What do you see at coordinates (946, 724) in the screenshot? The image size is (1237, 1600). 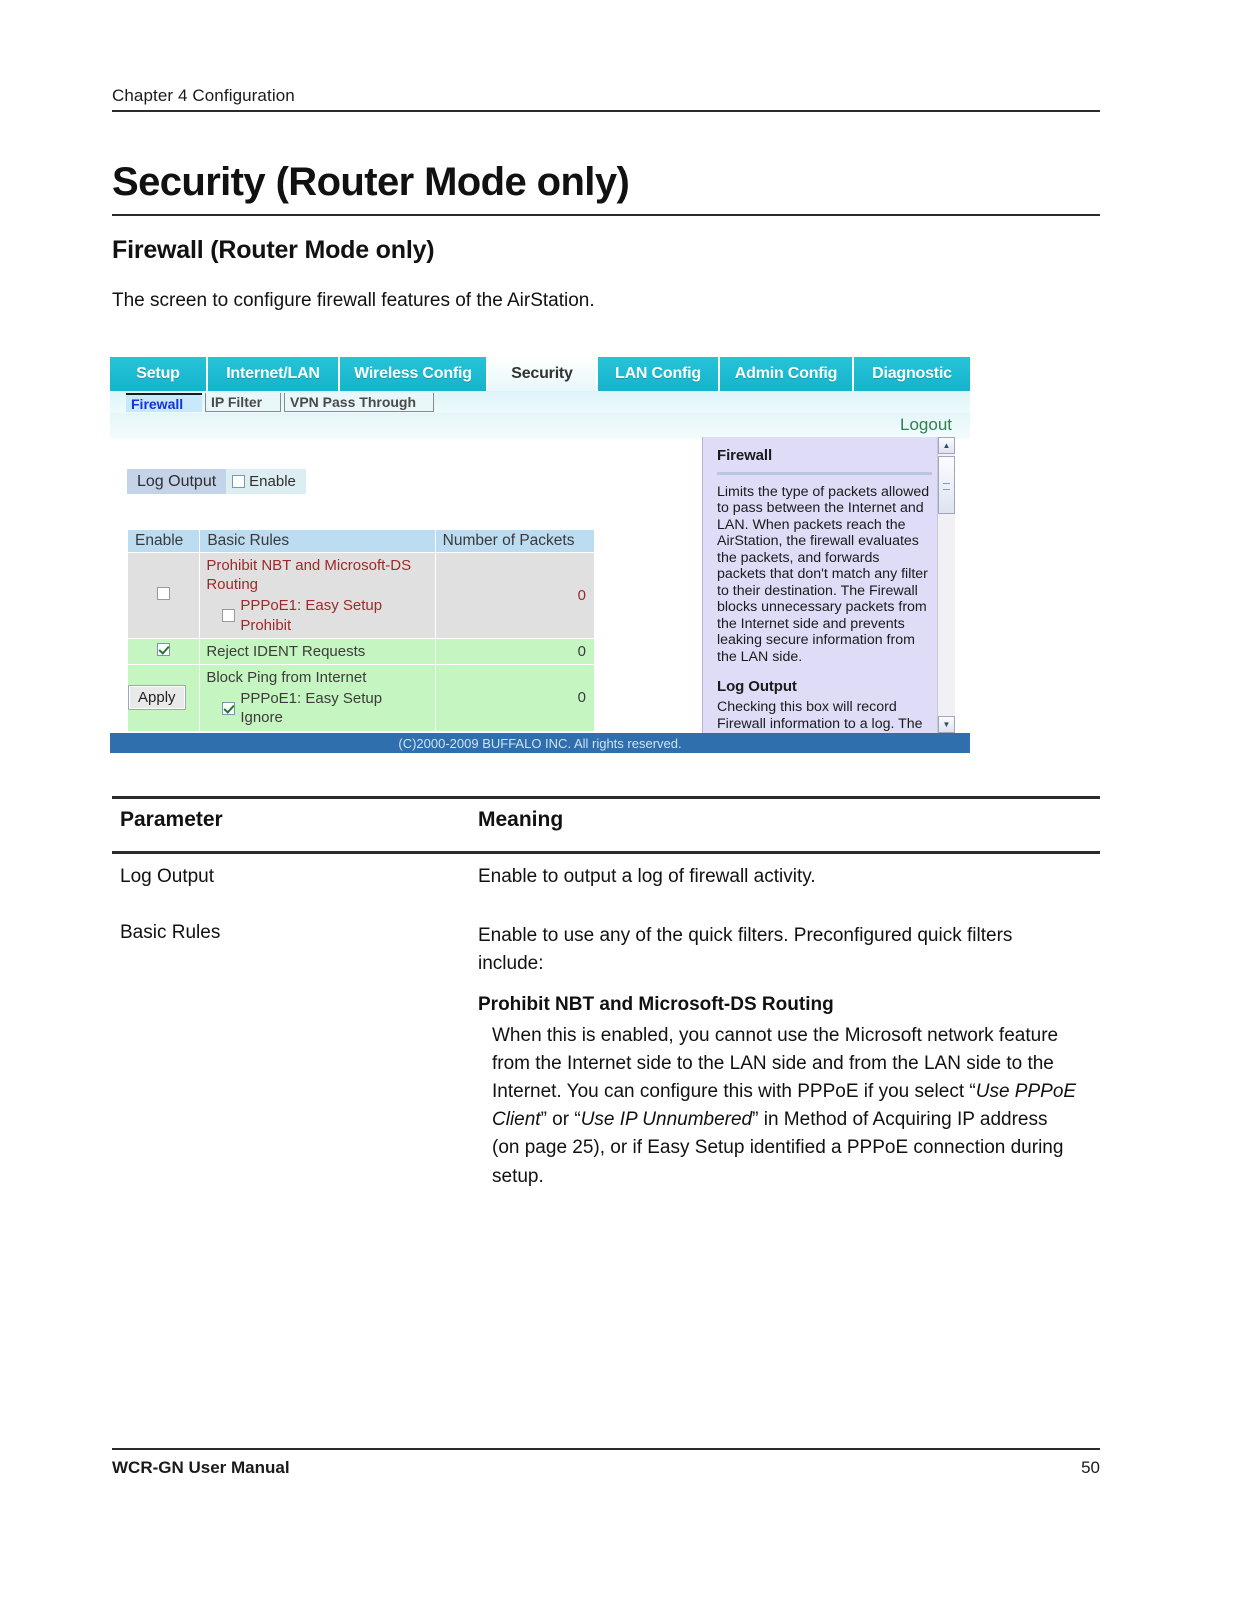 I see `scroll-down-arrow-icon: ▼` at bounding box center [946, 724].